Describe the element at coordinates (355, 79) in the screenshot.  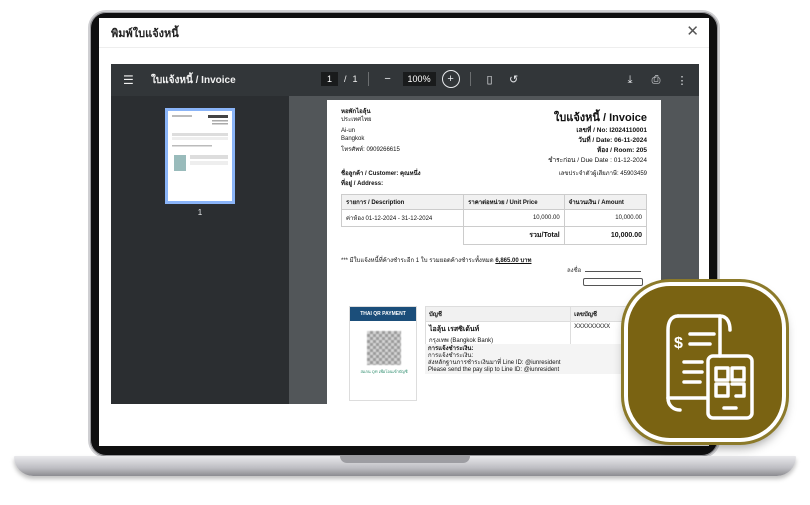
I see `page-total: 1` at that location.